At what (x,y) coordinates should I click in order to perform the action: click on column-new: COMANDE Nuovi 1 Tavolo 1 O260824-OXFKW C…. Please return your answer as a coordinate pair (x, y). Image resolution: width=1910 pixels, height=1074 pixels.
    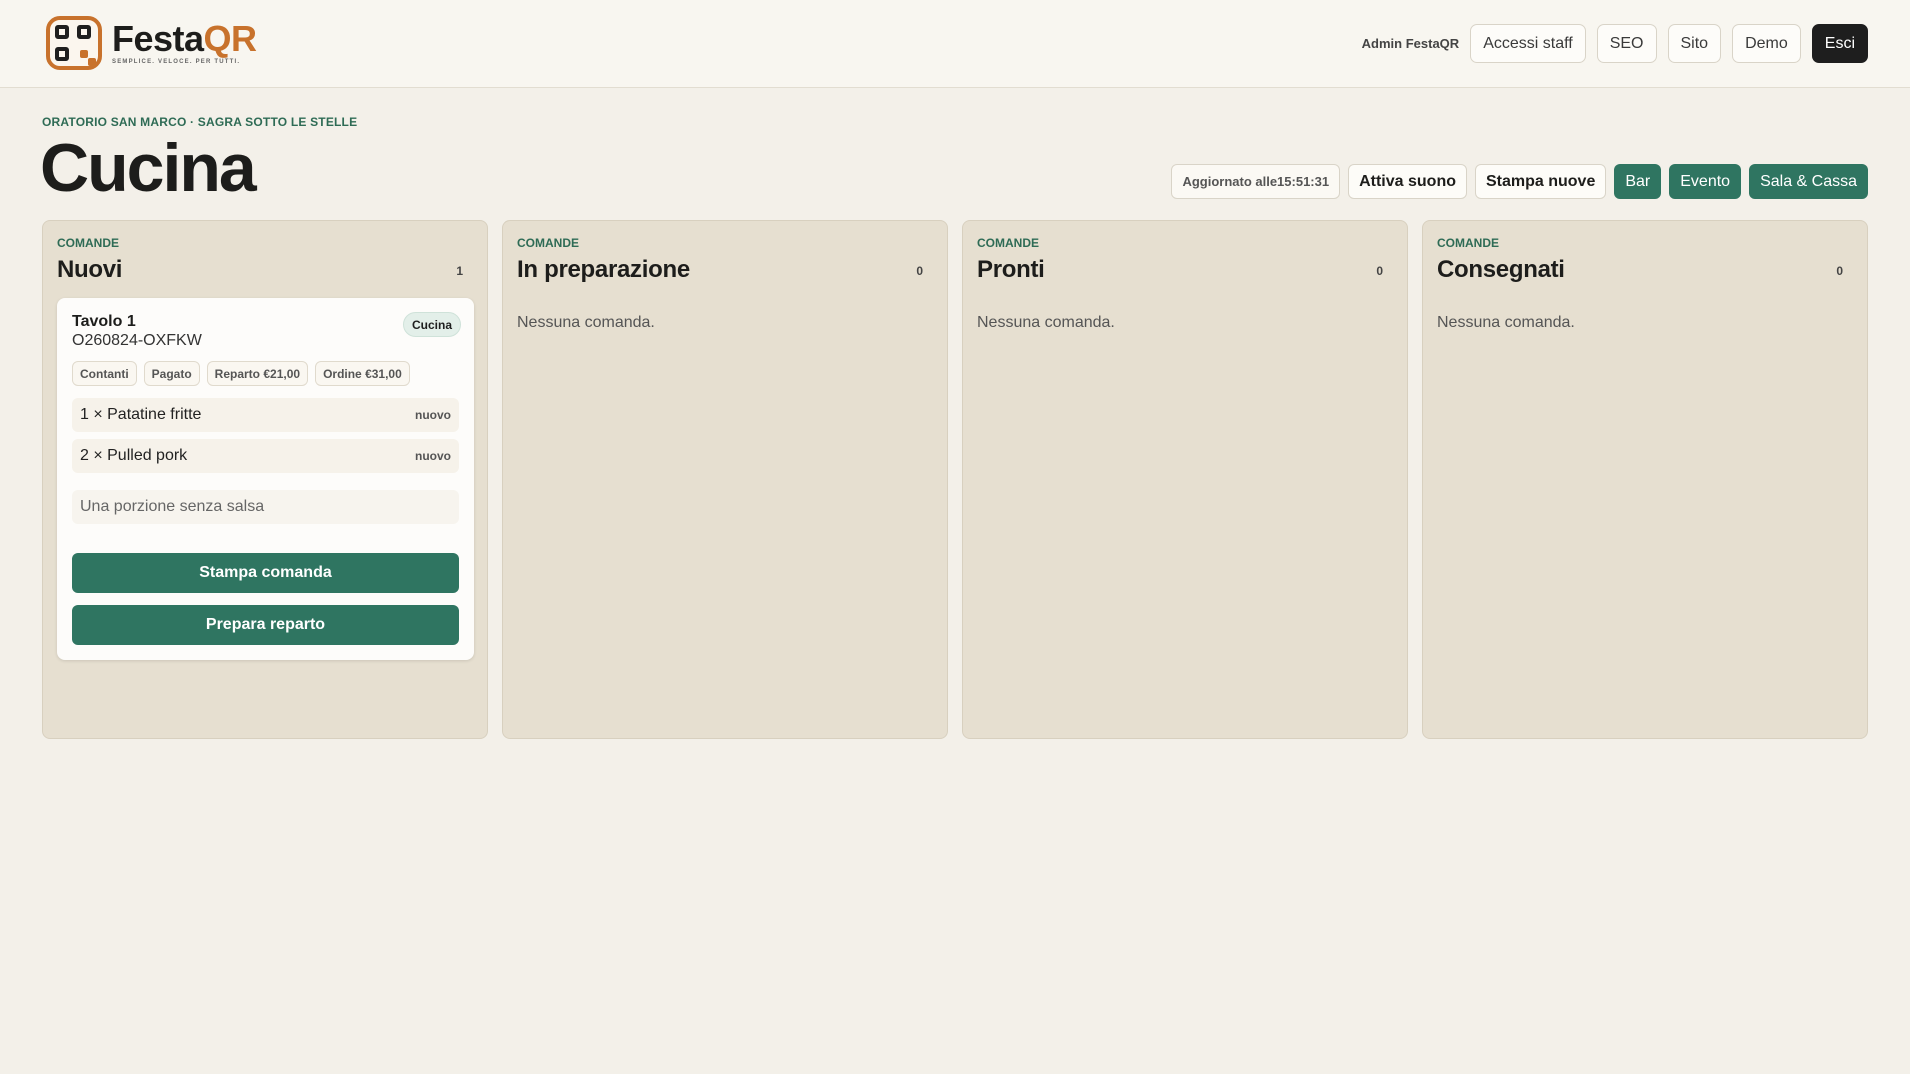
    Looking at the image, I should click on (265, 479).